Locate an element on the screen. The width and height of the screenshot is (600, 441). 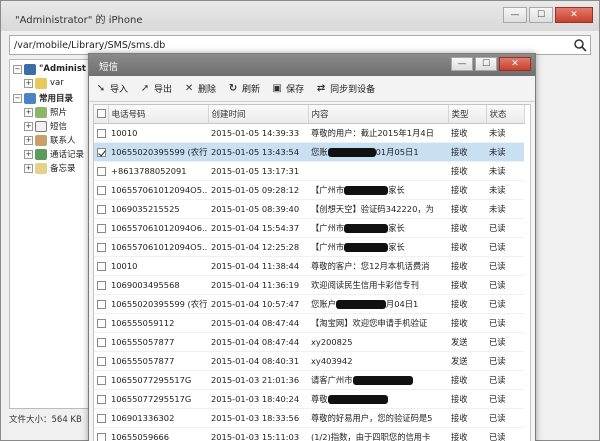
common-folder-icon is located at coordinates (30, 98).